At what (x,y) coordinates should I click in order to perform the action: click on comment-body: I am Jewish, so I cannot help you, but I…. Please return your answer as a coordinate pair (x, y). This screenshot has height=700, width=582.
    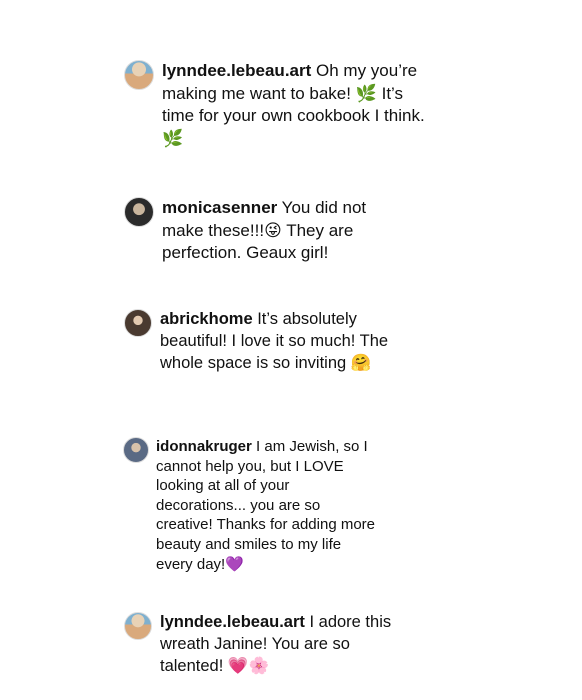
    Looking at the image, I should click on (266, 505).